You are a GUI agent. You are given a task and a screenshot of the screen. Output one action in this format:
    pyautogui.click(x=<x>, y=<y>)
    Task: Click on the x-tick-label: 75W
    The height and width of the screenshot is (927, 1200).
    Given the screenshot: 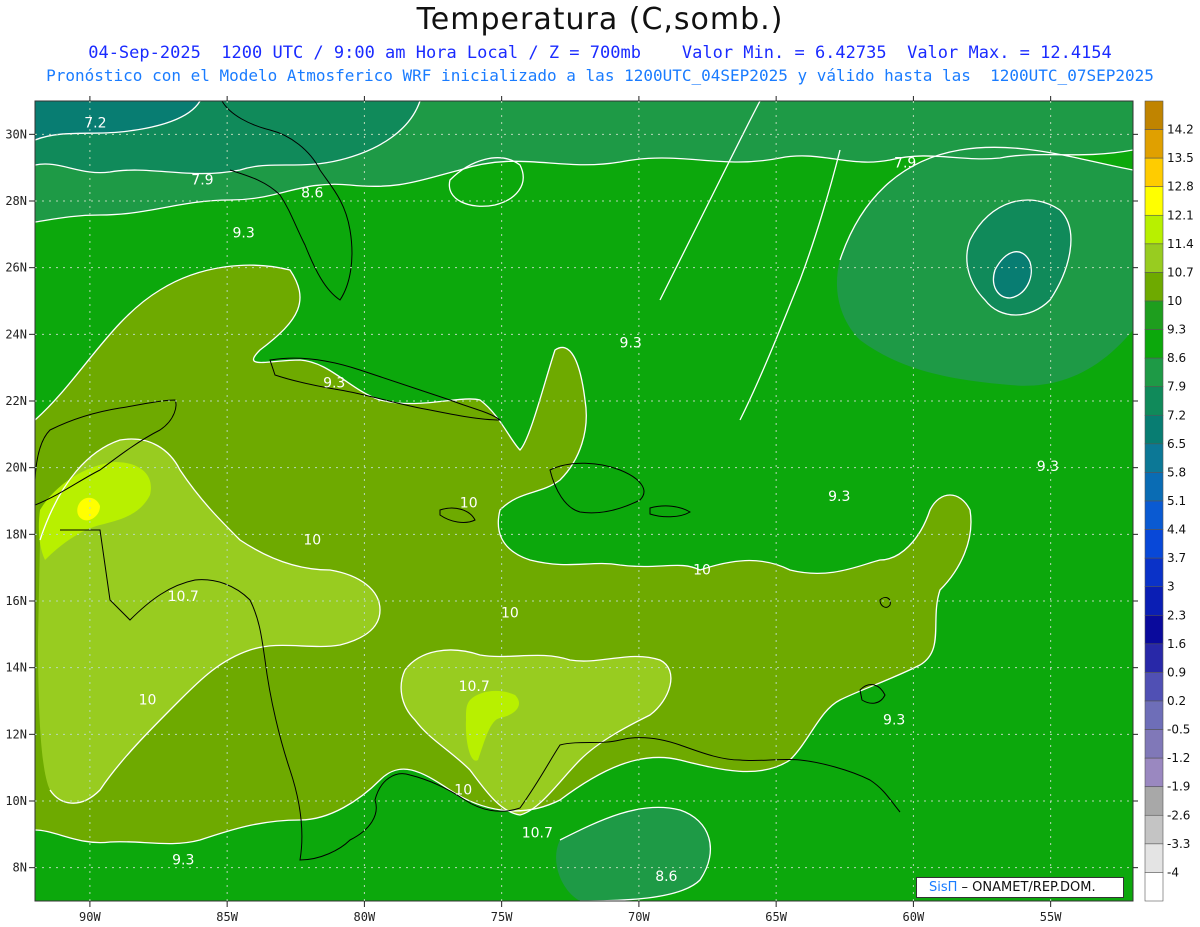 What is the action you would take?
    pyautogui.click(x=502, y=917)
    